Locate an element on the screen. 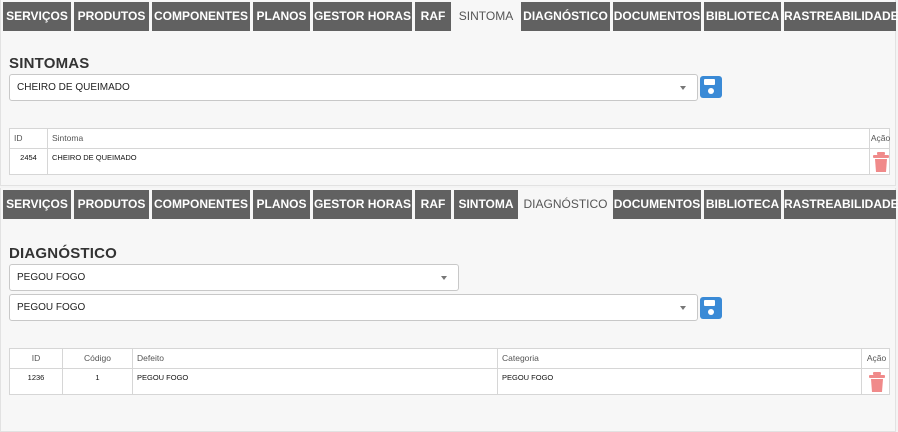 This screenshot has height=432, width=898. table-row: 2454 CHEIRO DE QUEIMADO is located at coordinates (449, 162).